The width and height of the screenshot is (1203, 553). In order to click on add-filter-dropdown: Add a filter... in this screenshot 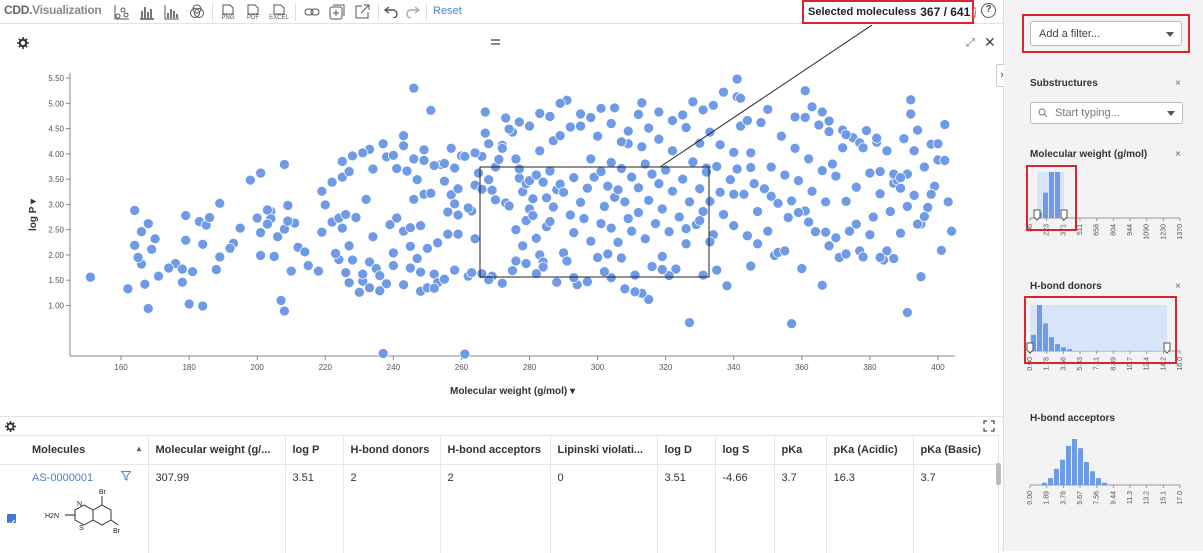, I will do `click(1106, 33)`.